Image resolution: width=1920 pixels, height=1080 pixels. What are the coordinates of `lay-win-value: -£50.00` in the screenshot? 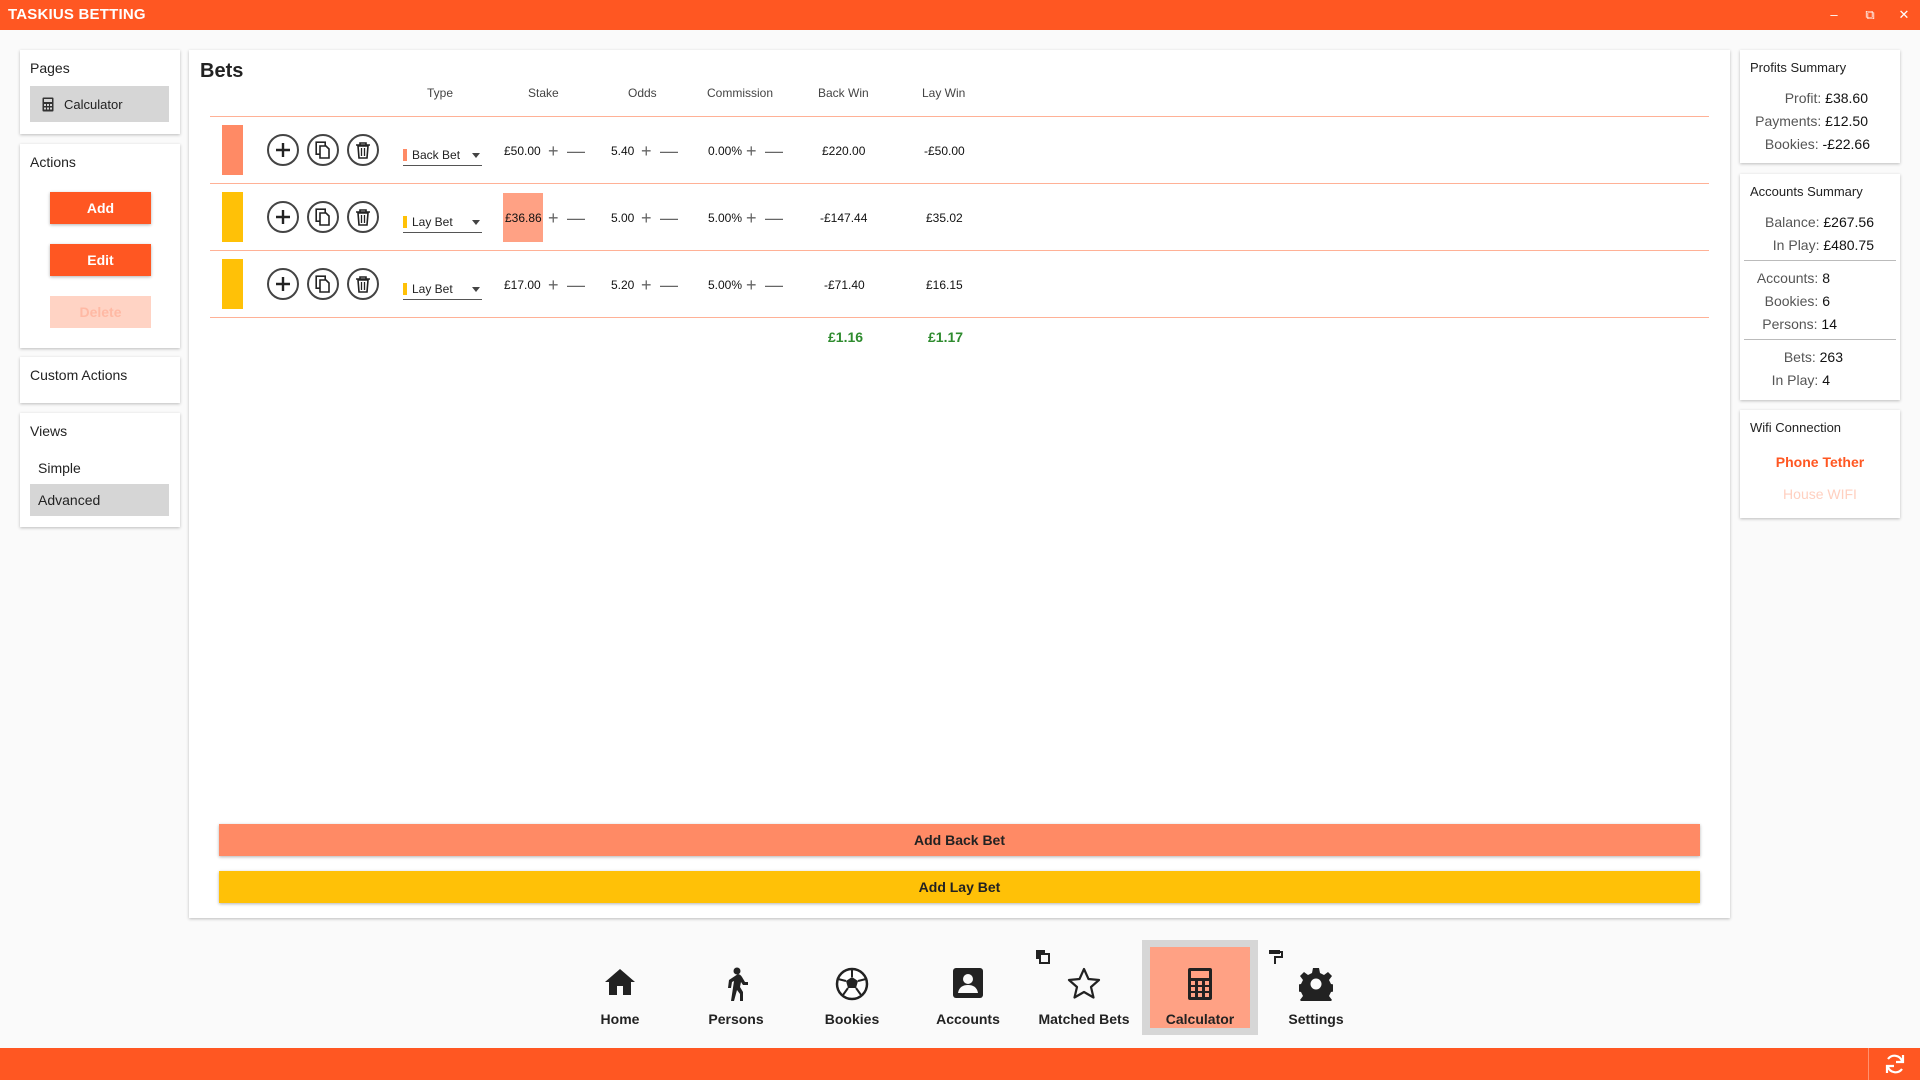 It's located at (944, 151).